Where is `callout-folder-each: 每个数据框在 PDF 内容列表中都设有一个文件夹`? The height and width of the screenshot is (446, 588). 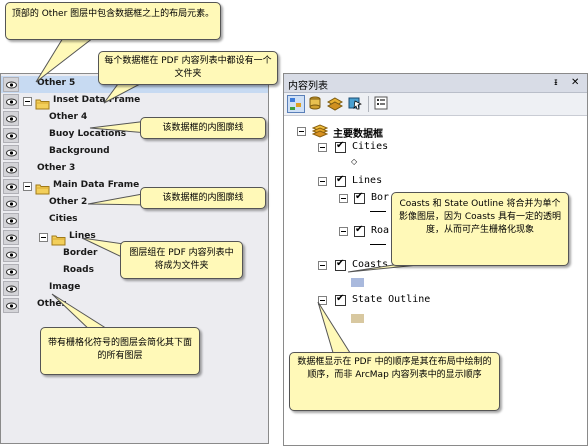 callout-folder-each: 每个数据框在 PDF 内容列表中都设有一个文件夹 is located at coordinates (188, 68).